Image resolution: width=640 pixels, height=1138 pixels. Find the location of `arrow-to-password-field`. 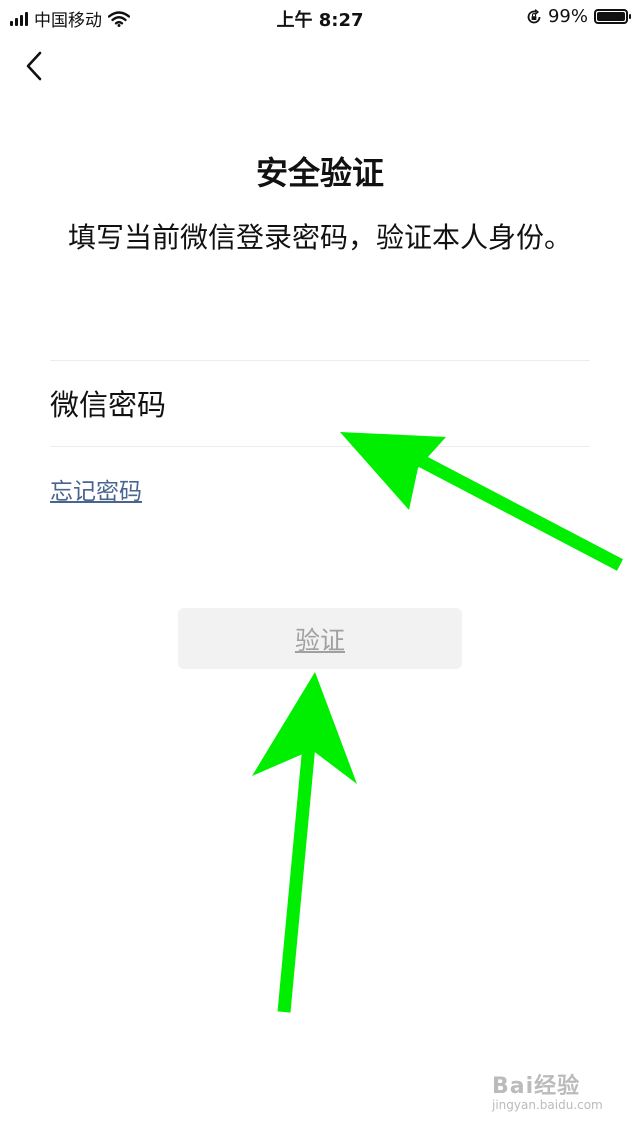

arrow-to-password-field is located at coordinates (482, 501).